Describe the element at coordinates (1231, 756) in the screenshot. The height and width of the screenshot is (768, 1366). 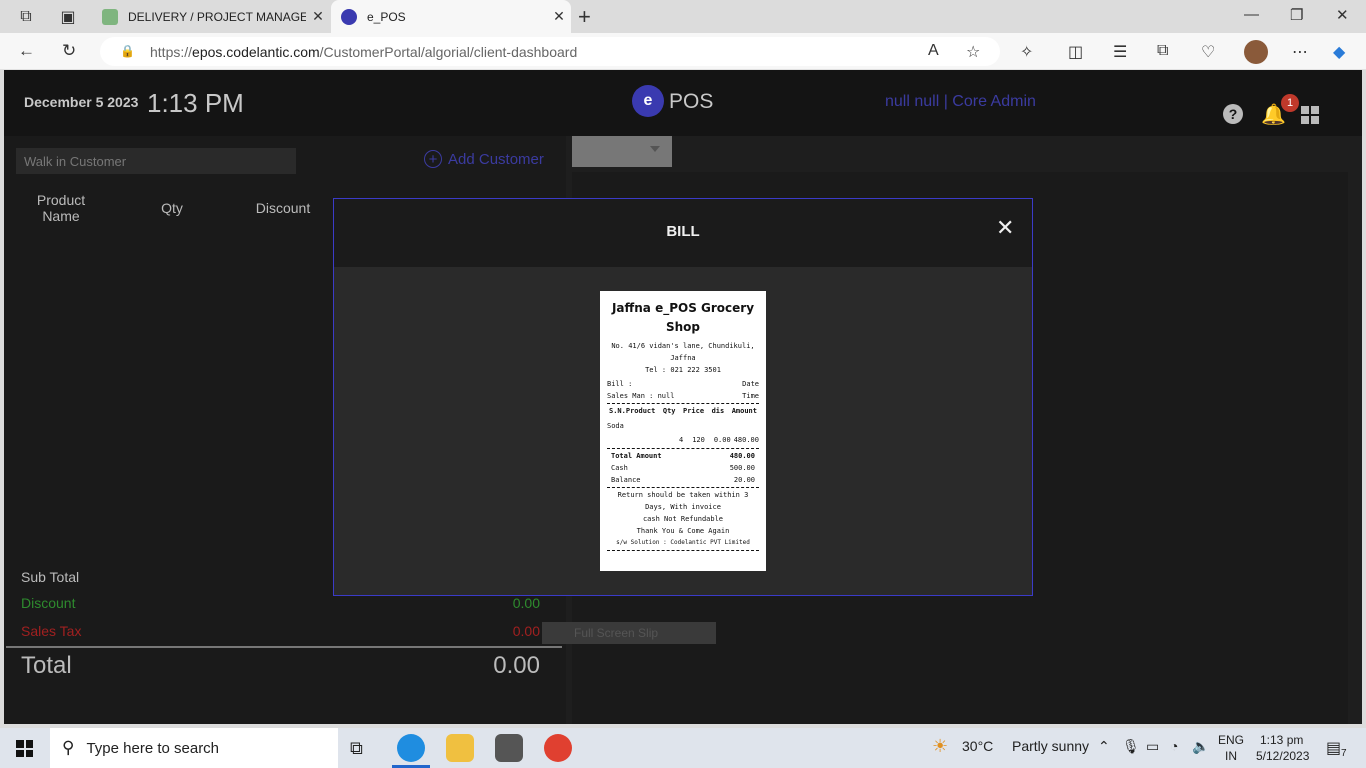
I see `region-code: IN` at that location.